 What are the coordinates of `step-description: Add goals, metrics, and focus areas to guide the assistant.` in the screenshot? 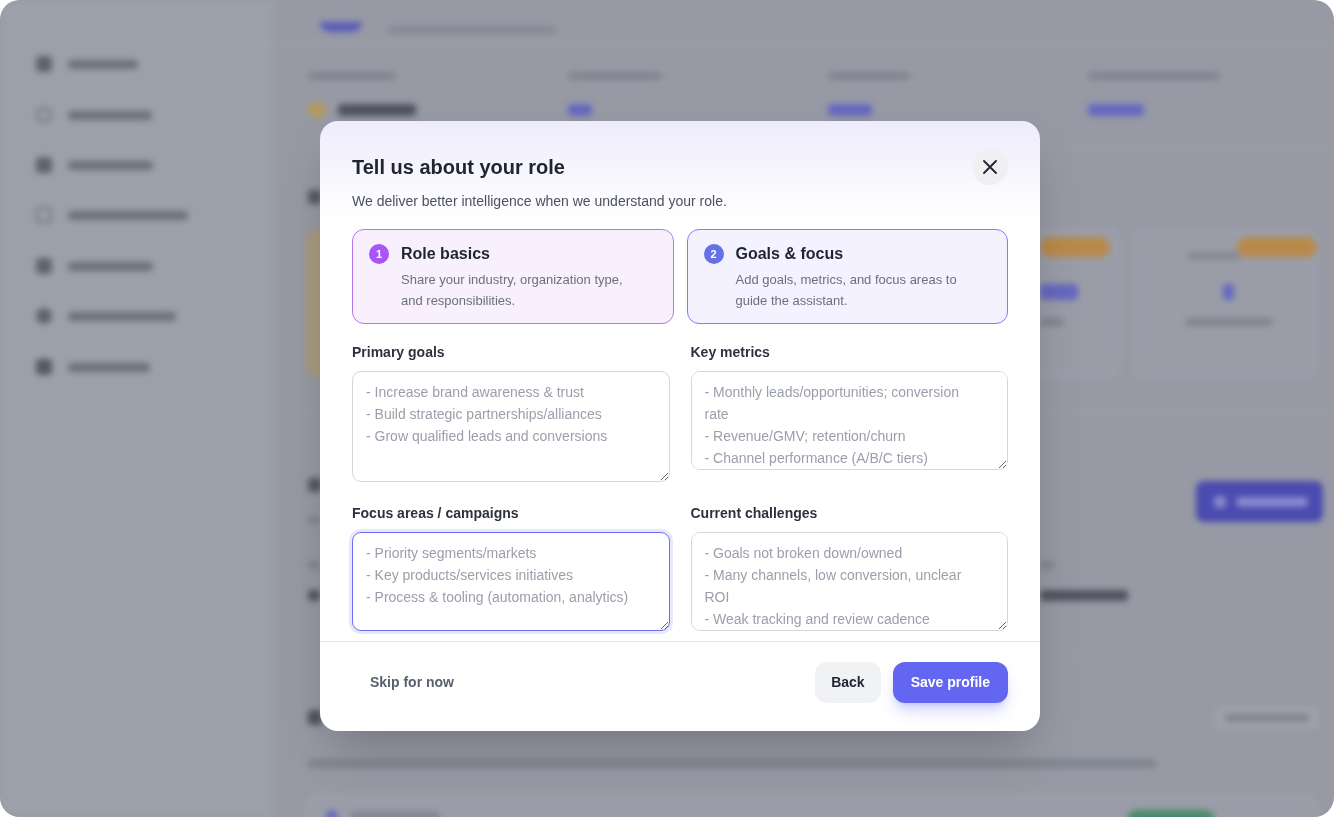 It's located at (846, 290).